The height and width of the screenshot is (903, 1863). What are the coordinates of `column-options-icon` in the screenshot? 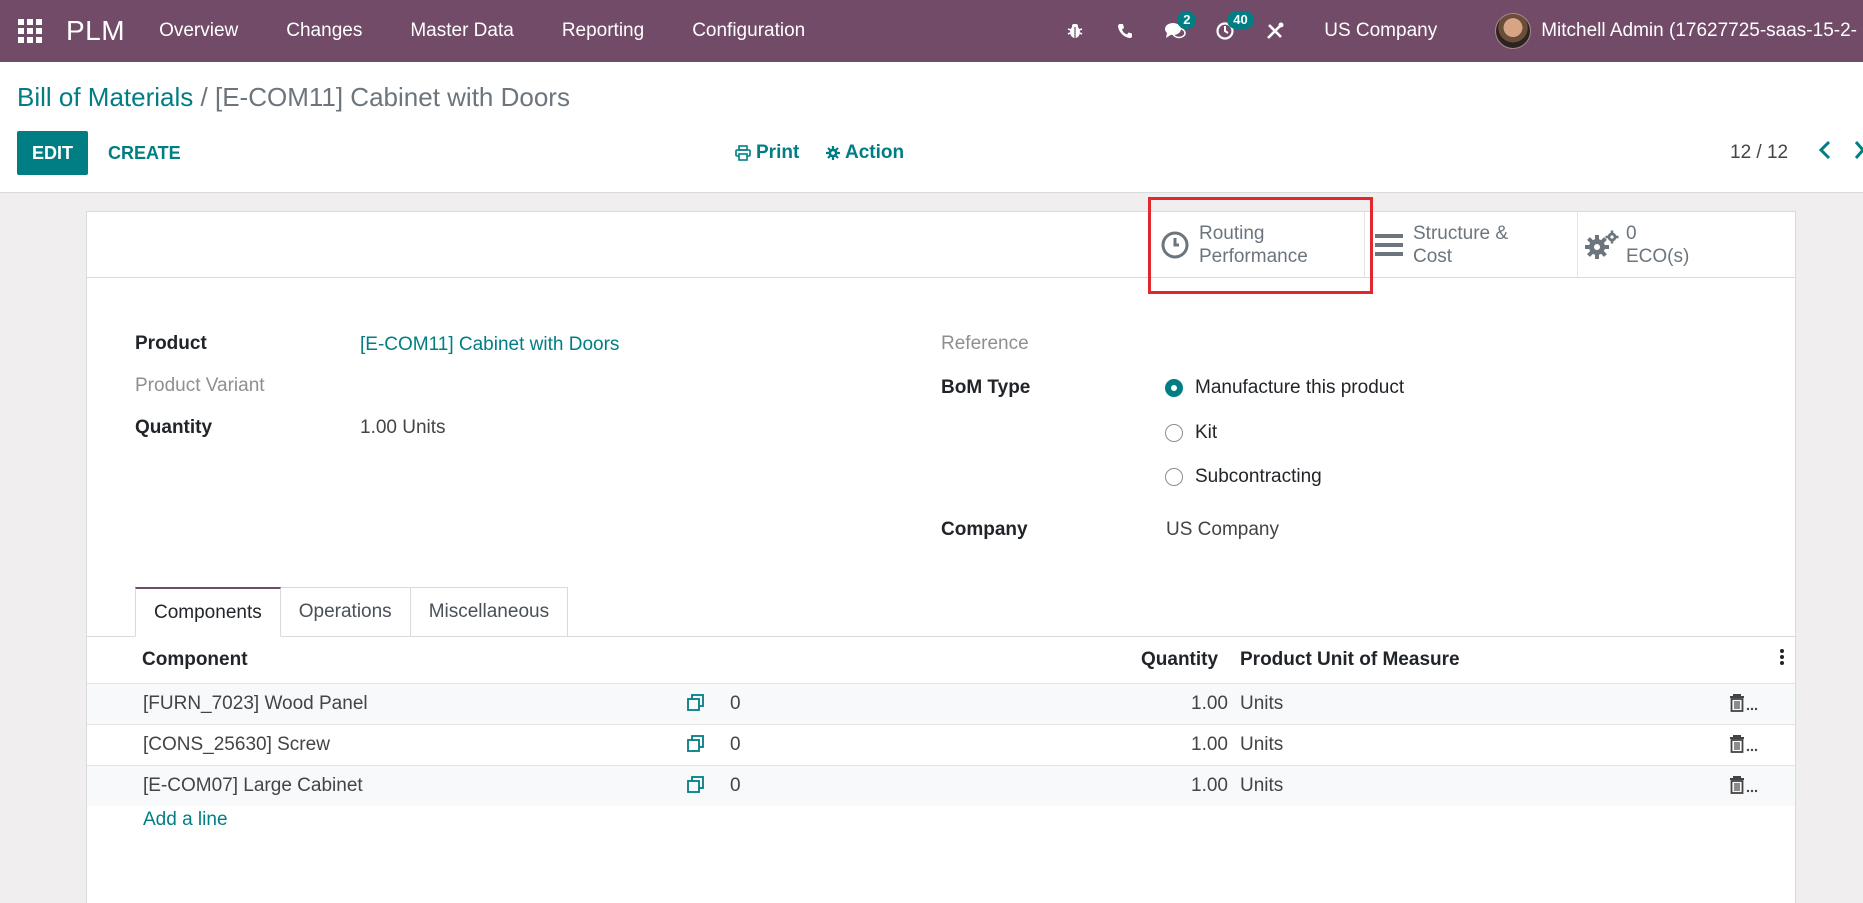 It's located at (1782, 660).